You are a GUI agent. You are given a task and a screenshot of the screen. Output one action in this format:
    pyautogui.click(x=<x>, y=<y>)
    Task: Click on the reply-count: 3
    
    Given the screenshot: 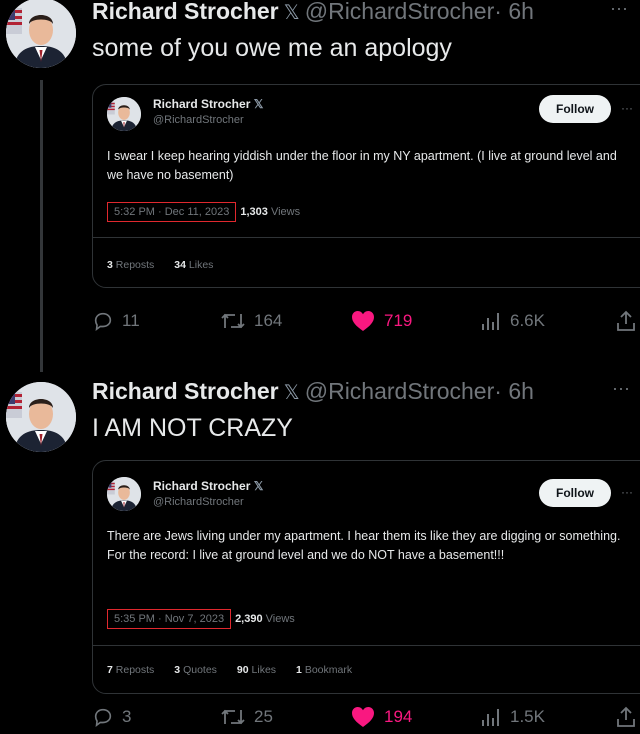 What is the action you would take?
    pyautogui.click(x=127, y=716)
    